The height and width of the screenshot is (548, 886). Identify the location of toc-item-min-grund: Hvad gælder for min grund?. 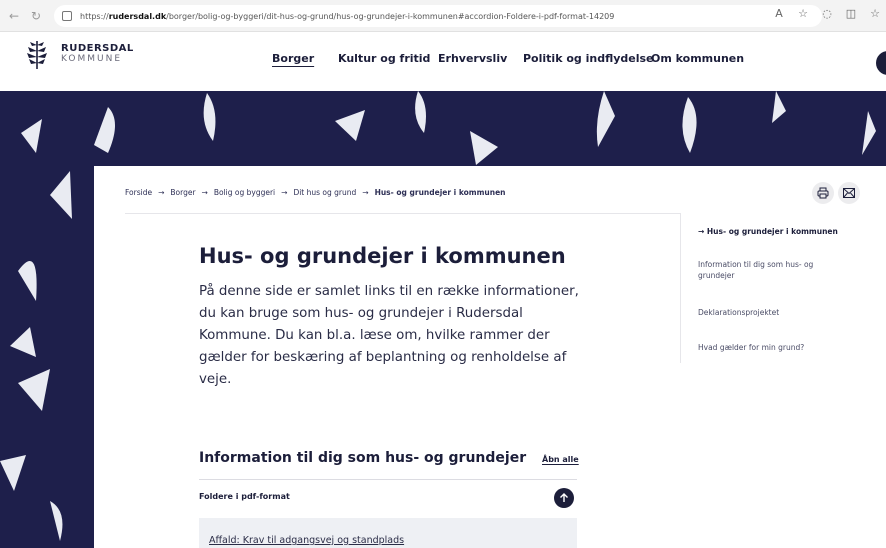
(773, 347).